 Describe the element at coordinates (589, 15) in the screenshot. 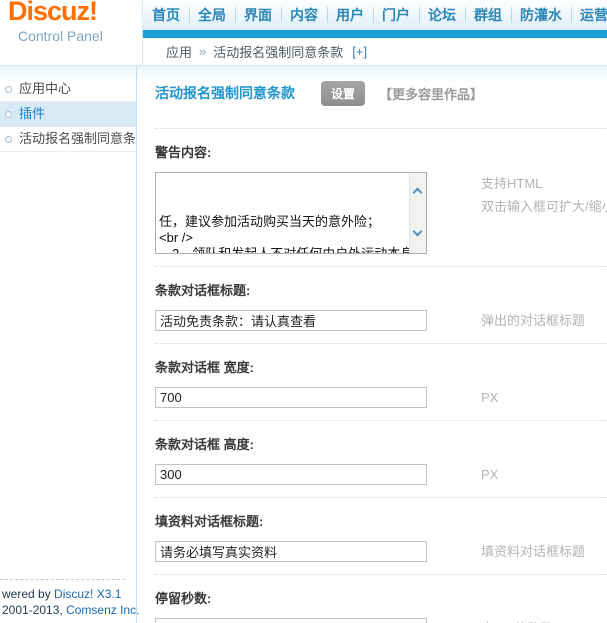

I see `nav-tab: 运营` at that location.